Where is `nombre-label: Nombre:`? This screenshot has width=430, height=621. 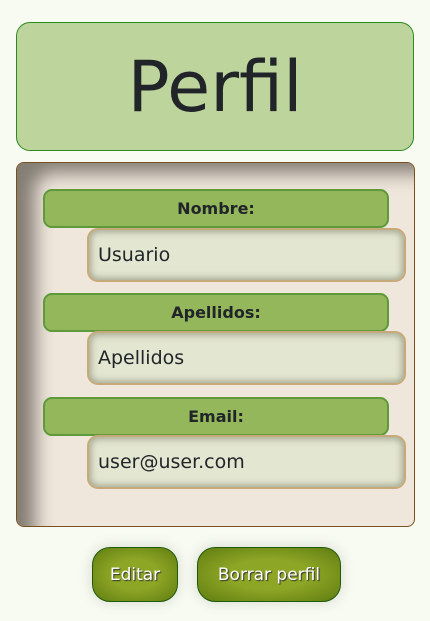 nombre-label: Nombre: is located at coordinates (216, 208).